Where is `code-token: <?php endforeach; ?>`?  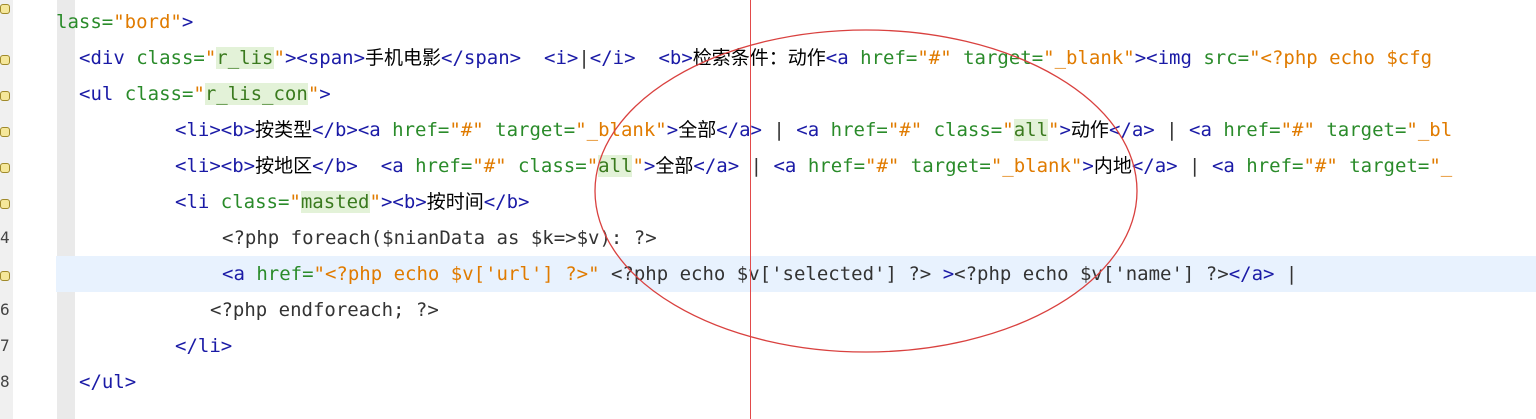 code-token: <?php endforeach; ?> is located at coordinates (324, 310).